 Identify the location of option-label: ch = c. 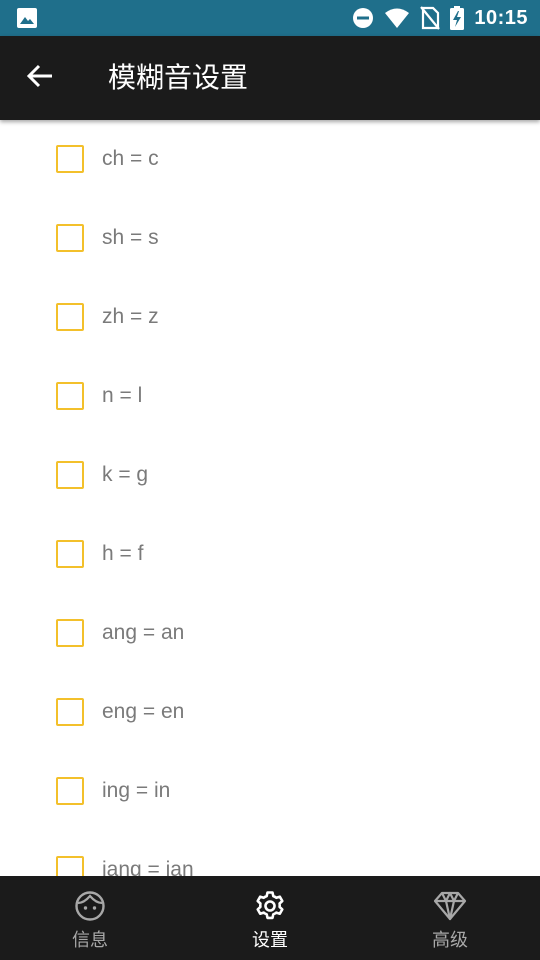
(130, 158).